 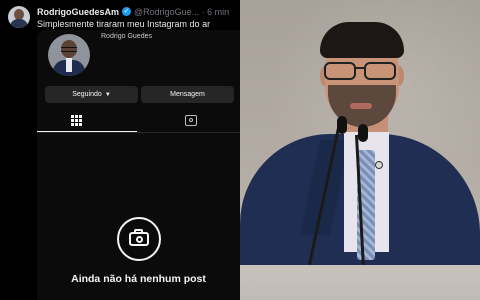 I want to click on active-tab-indicator, so click(x=87, y=131).